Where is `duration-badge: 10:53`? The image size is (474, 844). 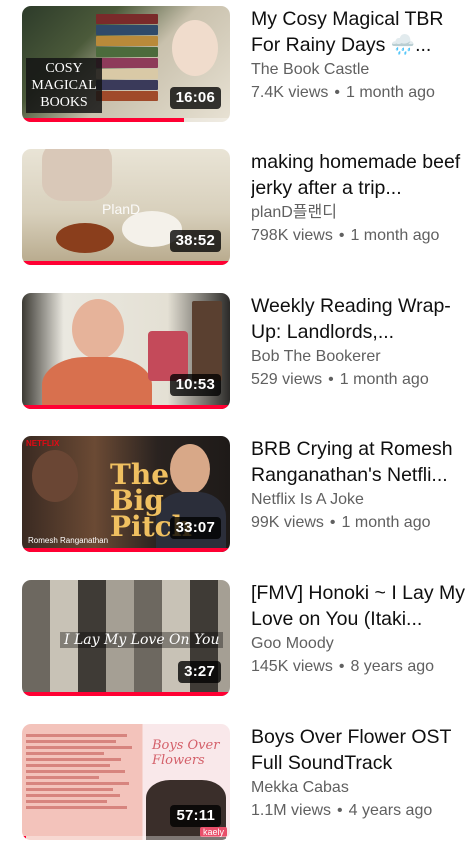
duration-badge: 10:53 is located at coordinates (195, 385).